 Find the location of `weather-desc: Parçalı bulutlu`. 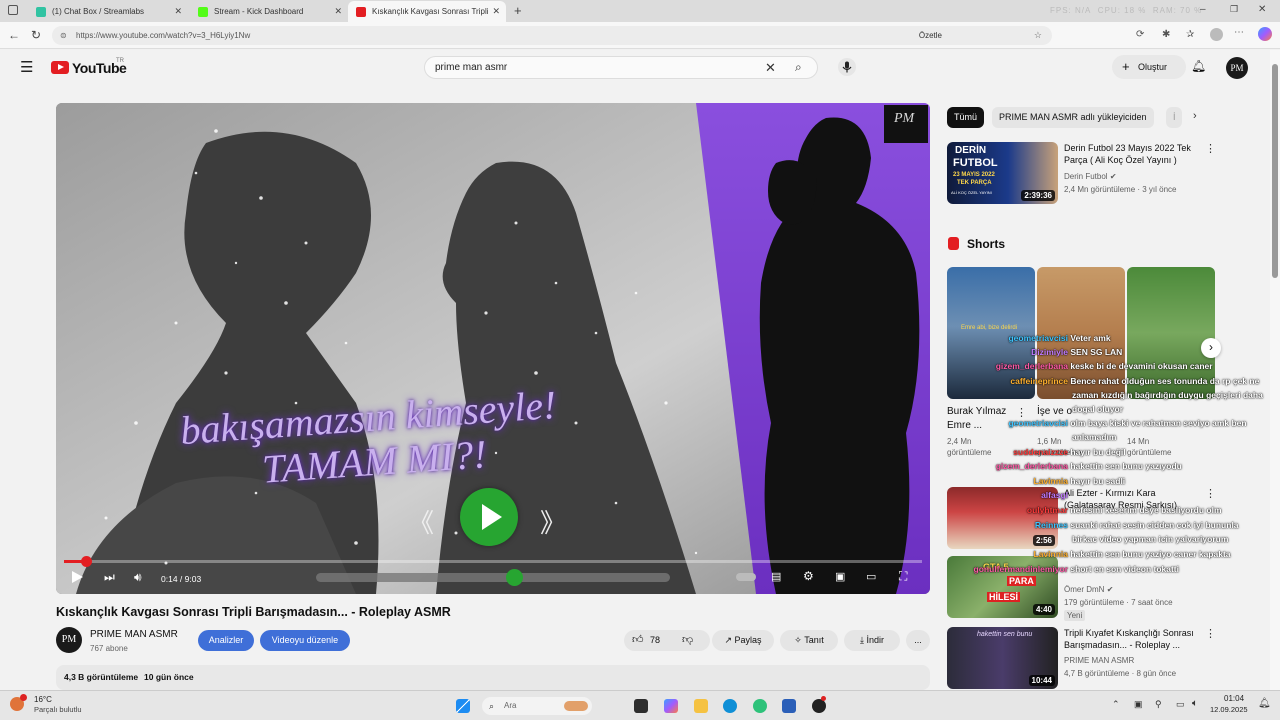

weather-desc: Parçalı bulutlu is located at coordinates (58, 709).